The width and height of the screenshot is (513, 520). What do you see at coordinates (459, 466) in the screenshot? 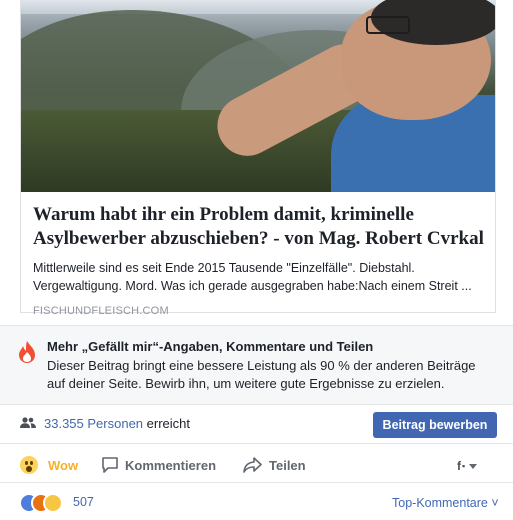
I see `page-avatar-icon: f` at bounding box center [459, 466].